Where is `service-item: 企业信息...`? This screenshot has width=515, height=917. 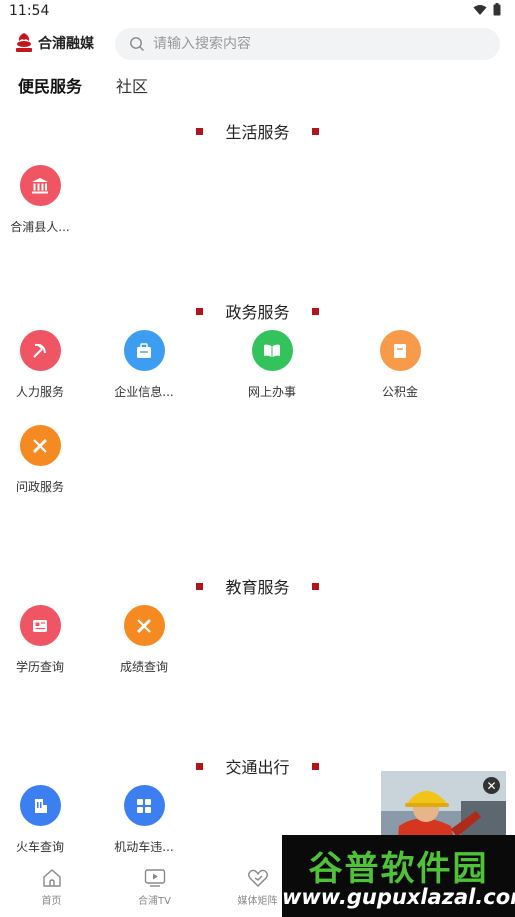 service-item: 企业信息... is located at coordinates (144, 377).